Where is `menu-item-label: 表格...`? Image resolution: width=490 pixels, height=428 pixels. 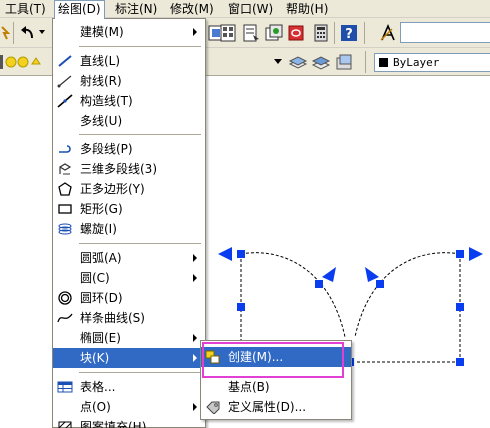
menu-item-label: 表格... is located at coordinates (98, 387).